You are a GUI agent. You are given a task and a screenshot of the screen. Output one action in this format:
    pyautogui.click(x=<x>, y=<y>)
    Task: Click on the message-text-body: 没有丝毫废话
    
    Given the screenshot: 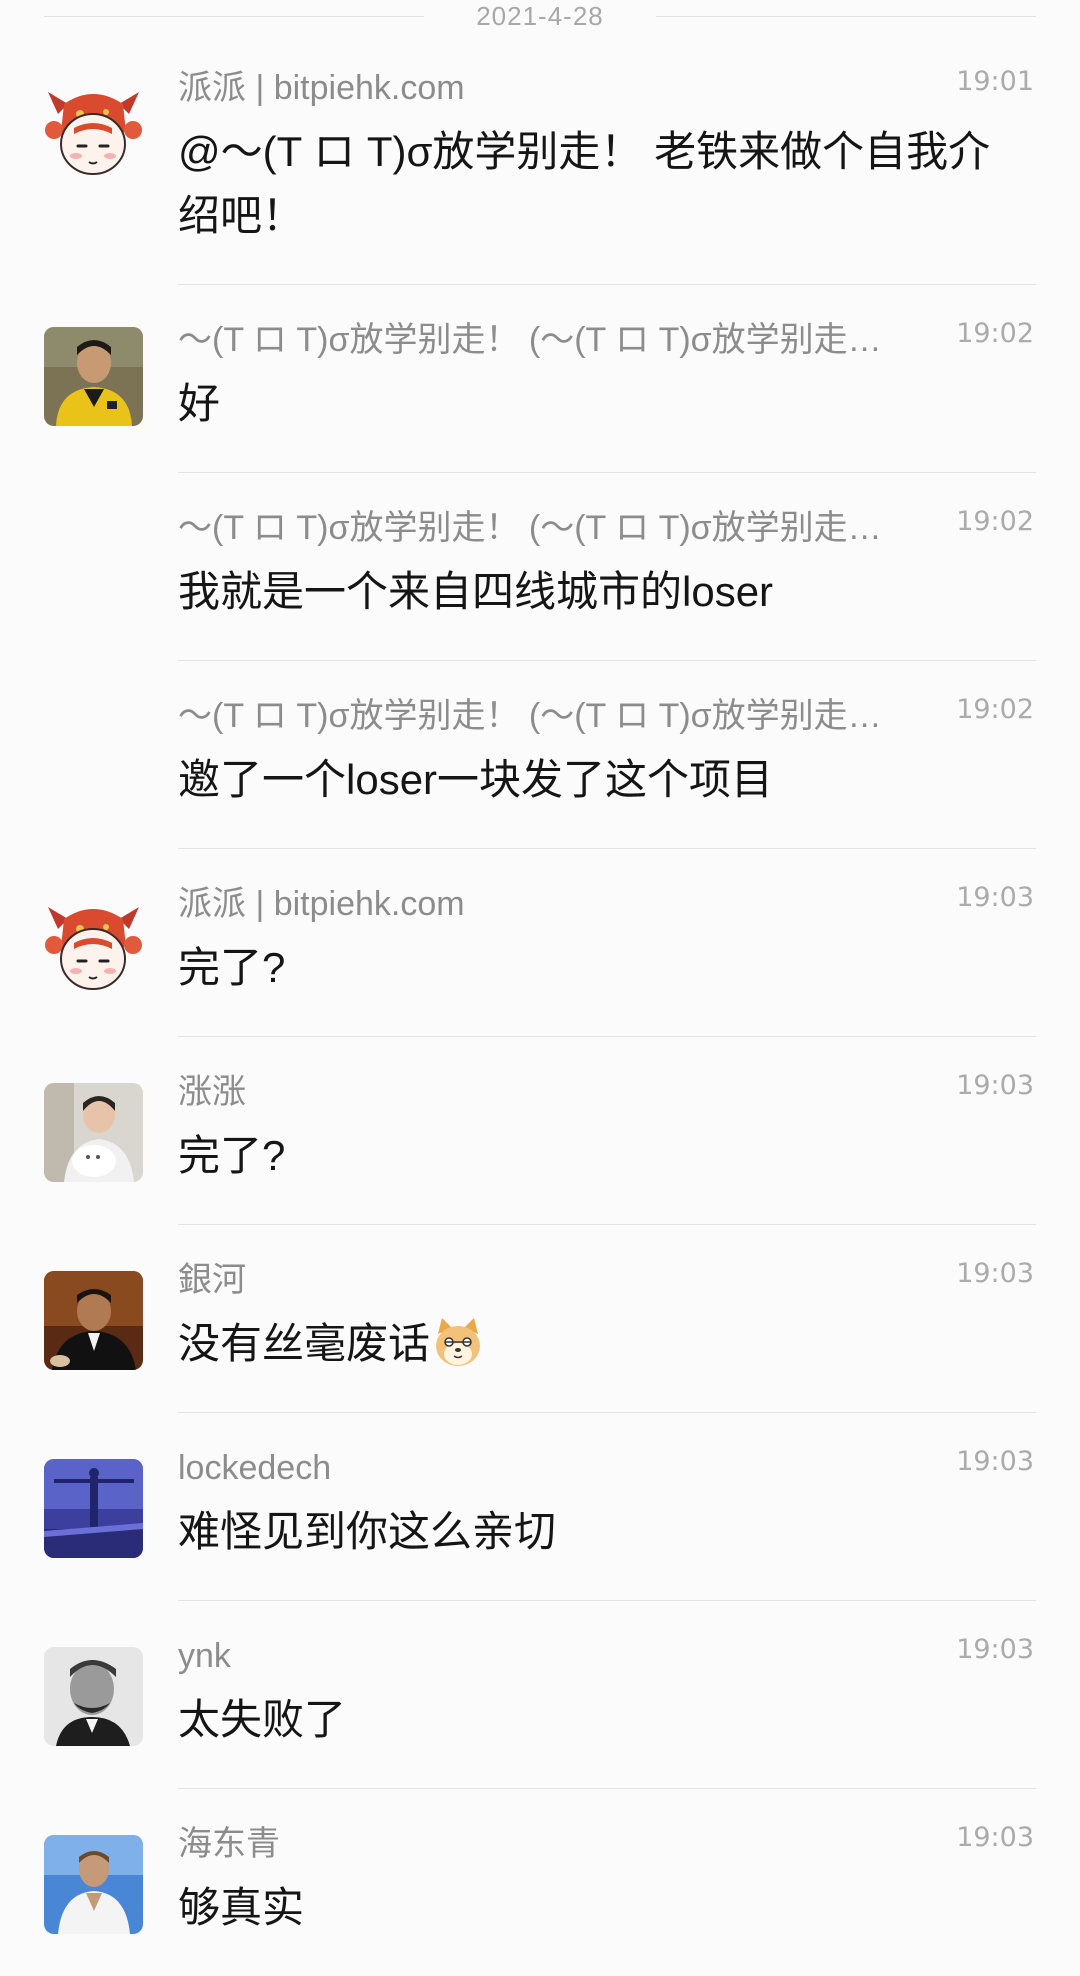 What is the action you would take?
    pyautogui.click(x=304, y=1343)
    